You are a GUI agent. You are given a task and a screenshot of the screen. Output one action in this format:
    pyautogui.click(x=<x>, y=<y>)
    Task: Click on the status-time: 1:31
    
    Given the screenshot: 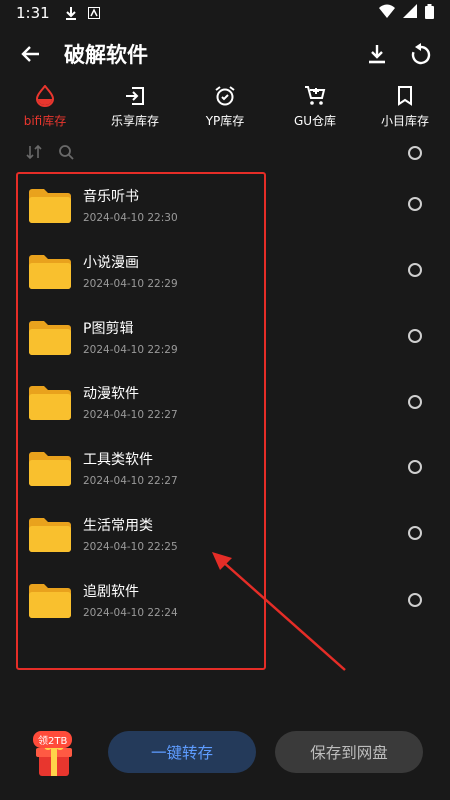 What is the action you would take?
    pyautogui.click(x=33, y=13)
    